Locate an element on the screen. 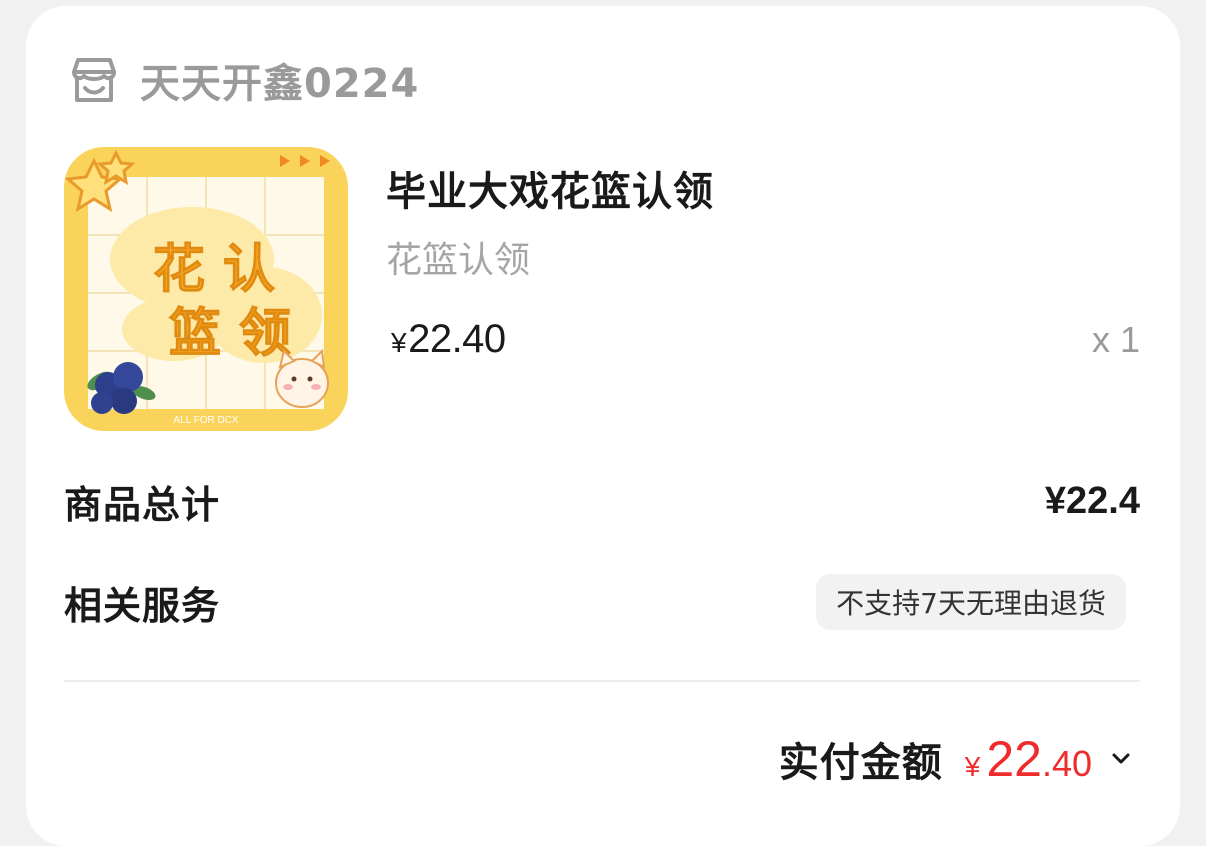  product-image: 花 认 篮 领 ALL FOR DCX is located at coordinates (206, 289).